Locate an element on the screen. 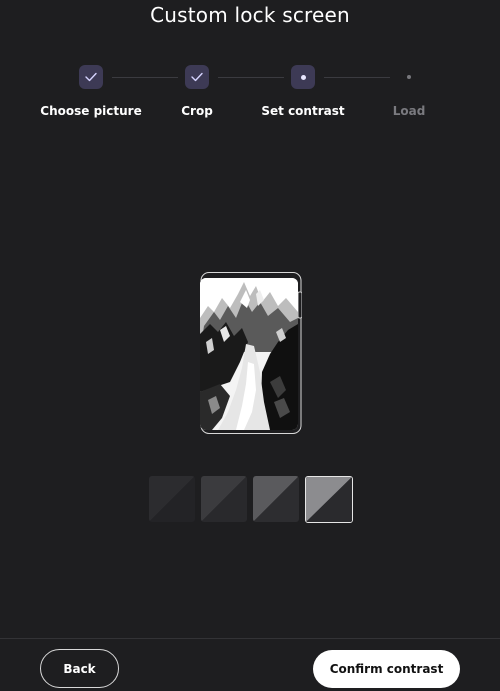 The image size is (500, 691). step-load: Load is located at coordinates (409, 91).